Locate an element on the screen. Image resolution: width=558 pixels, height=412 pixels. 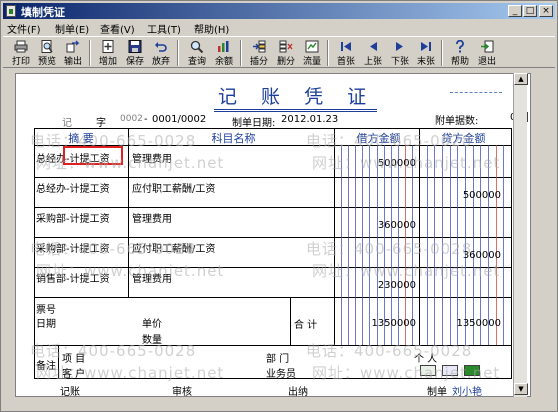
green-card-icon is located at coordinates (472, 370).